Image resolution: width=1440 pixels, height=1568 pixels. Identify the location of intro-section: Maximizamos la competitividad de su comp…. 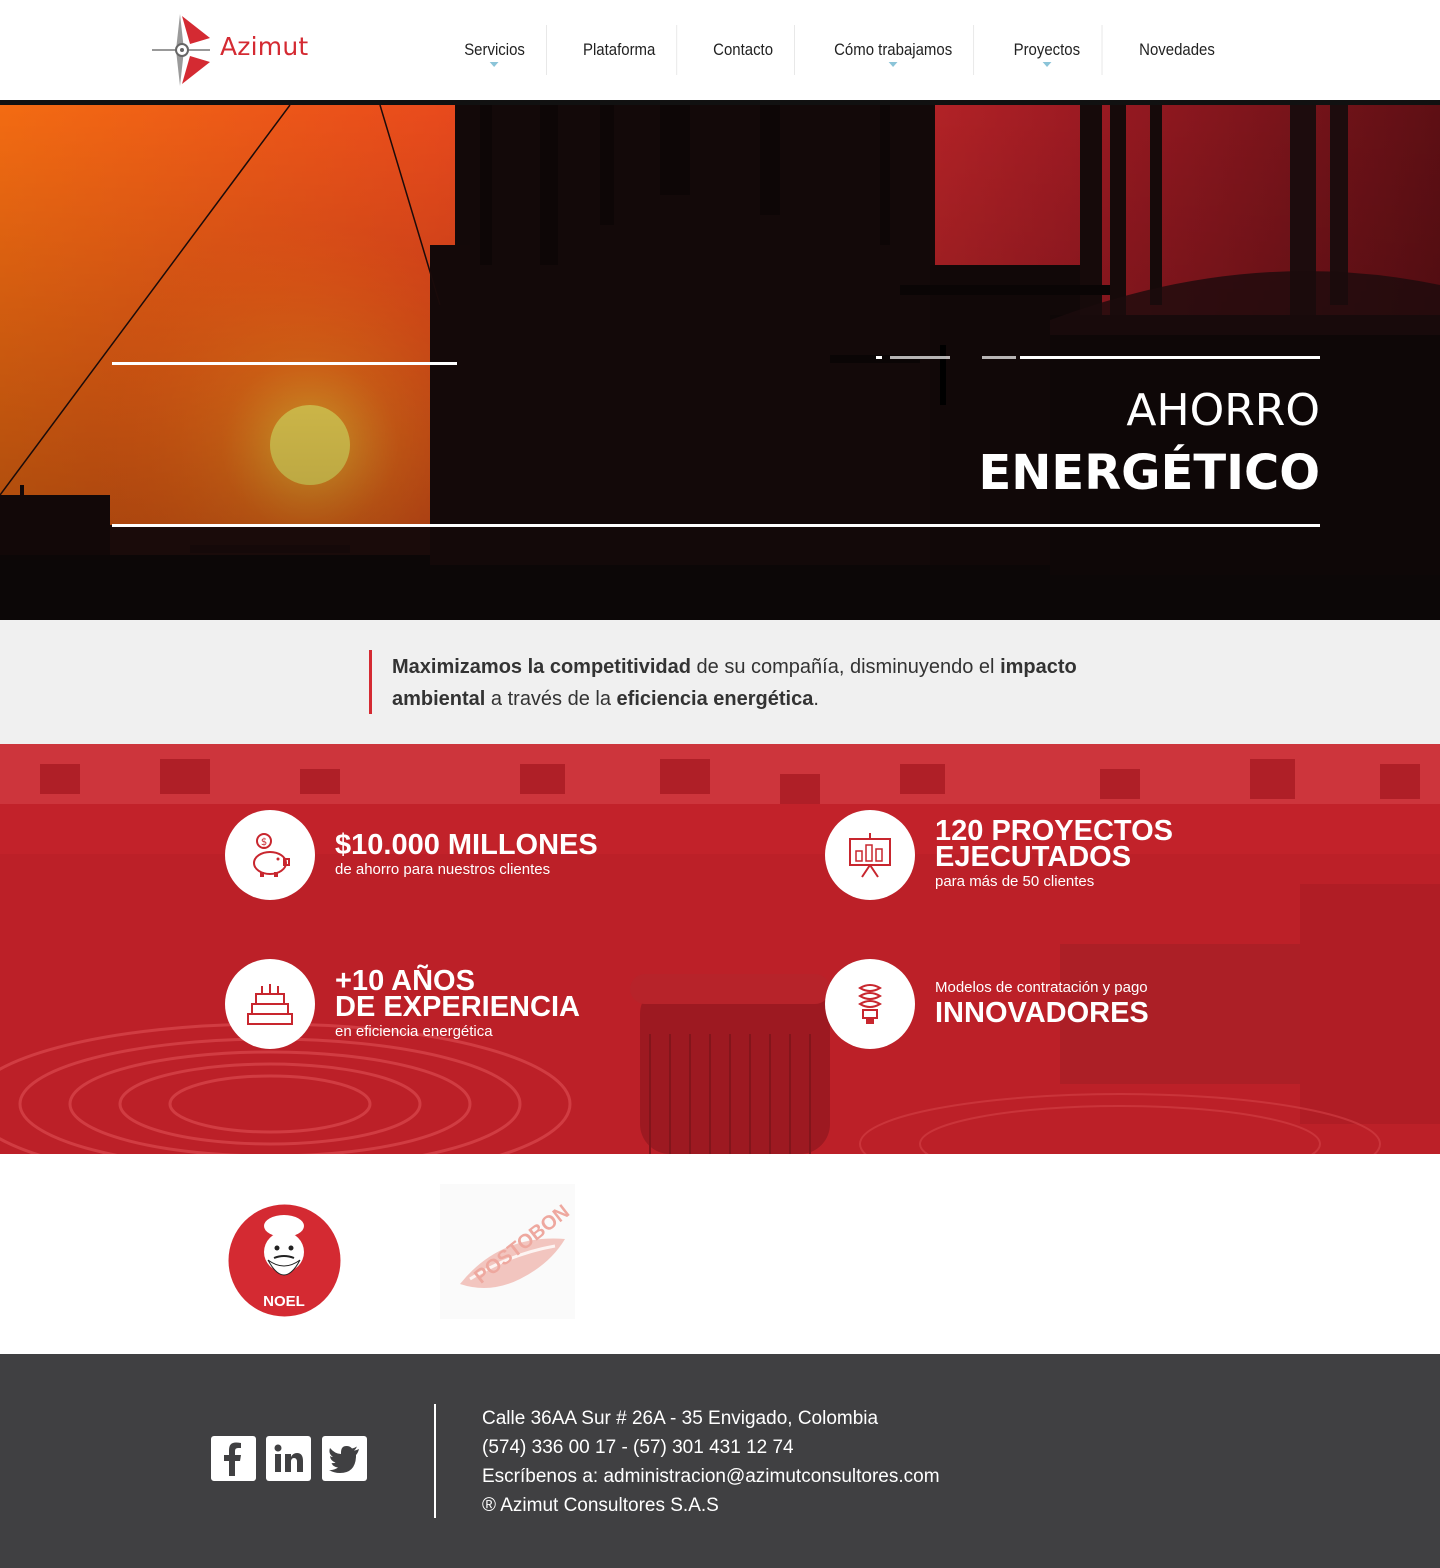
(720, 682).